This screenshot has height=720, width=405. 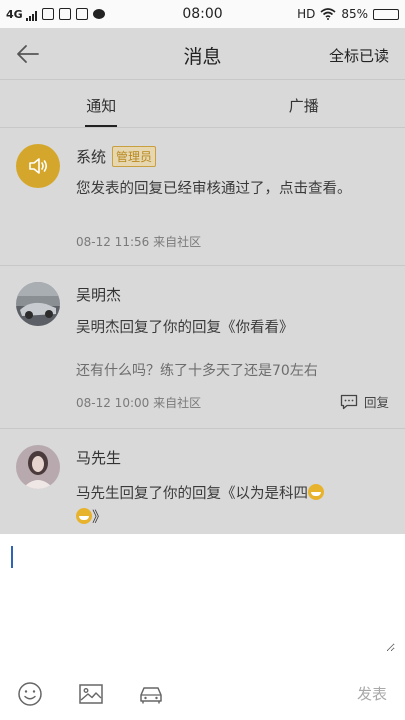 I want to click on tab-notifications: 通知, so click(x=101, y=103).